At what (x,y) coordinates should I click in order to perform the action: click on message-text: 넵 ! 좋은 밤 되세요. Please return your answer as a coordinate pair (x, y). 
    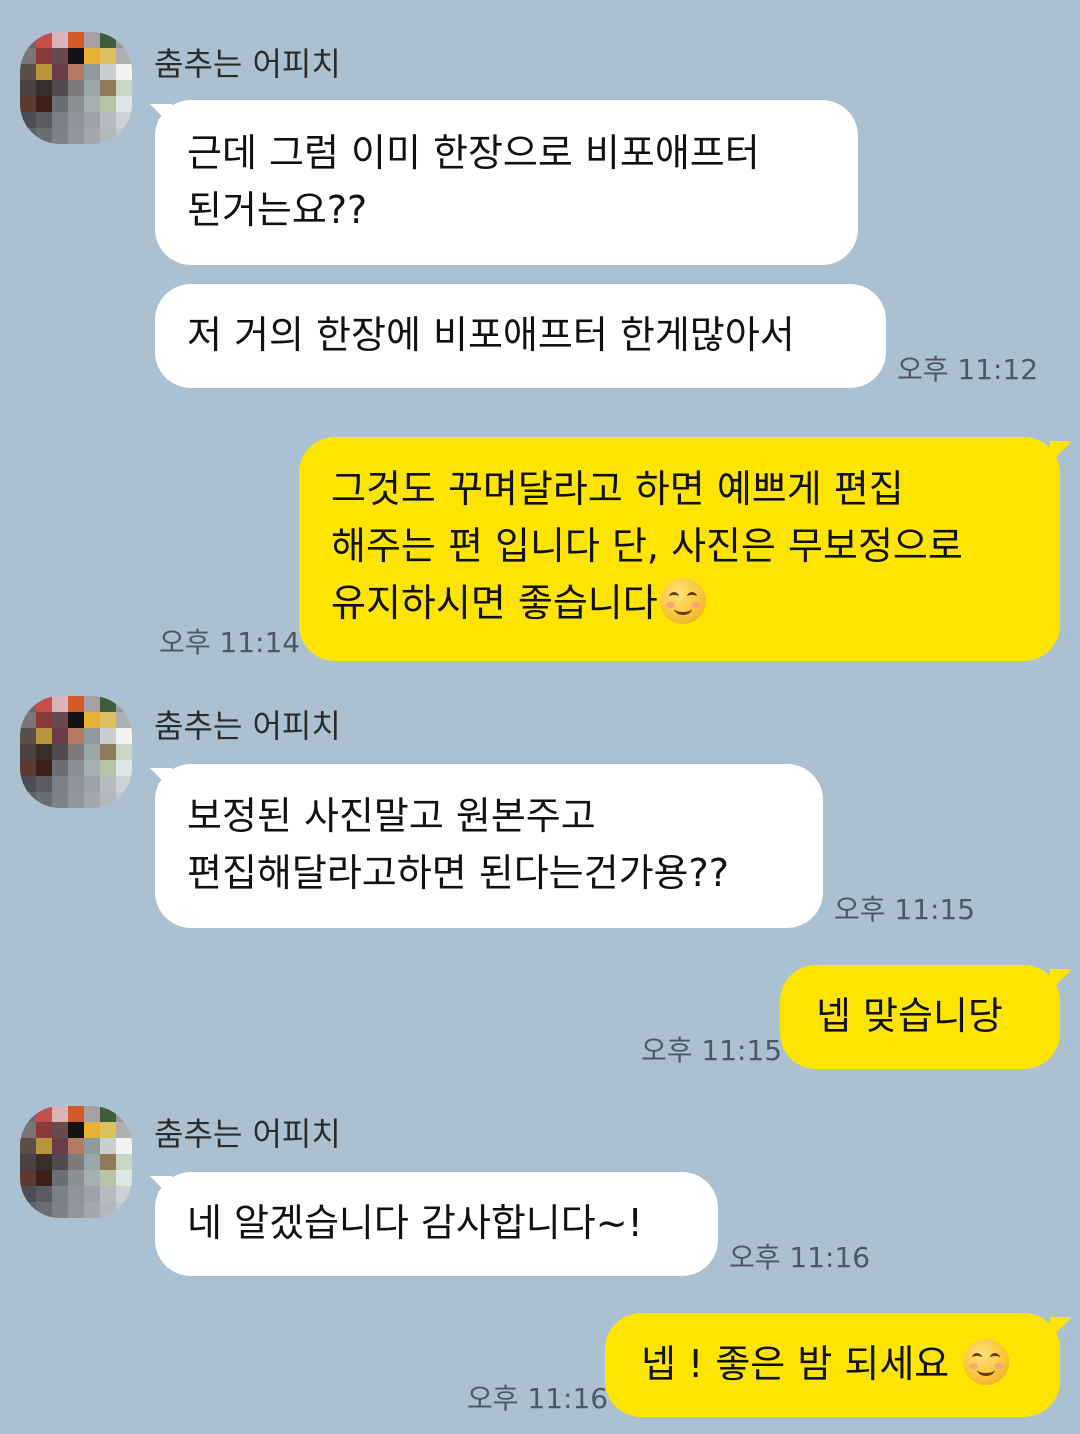
    Looking at the image, I should click on (801, 1364).